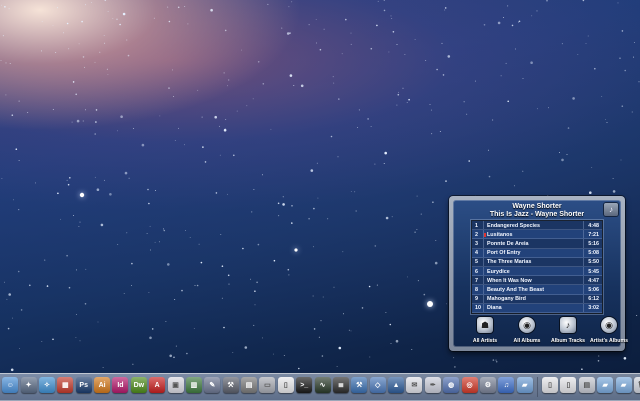 Image resolution: width=640 pixels, height=401 pixels. Describe the element at coordinates (487, 385) in the screenshot. I see `system-prefs-icon: ⚙` at that location.